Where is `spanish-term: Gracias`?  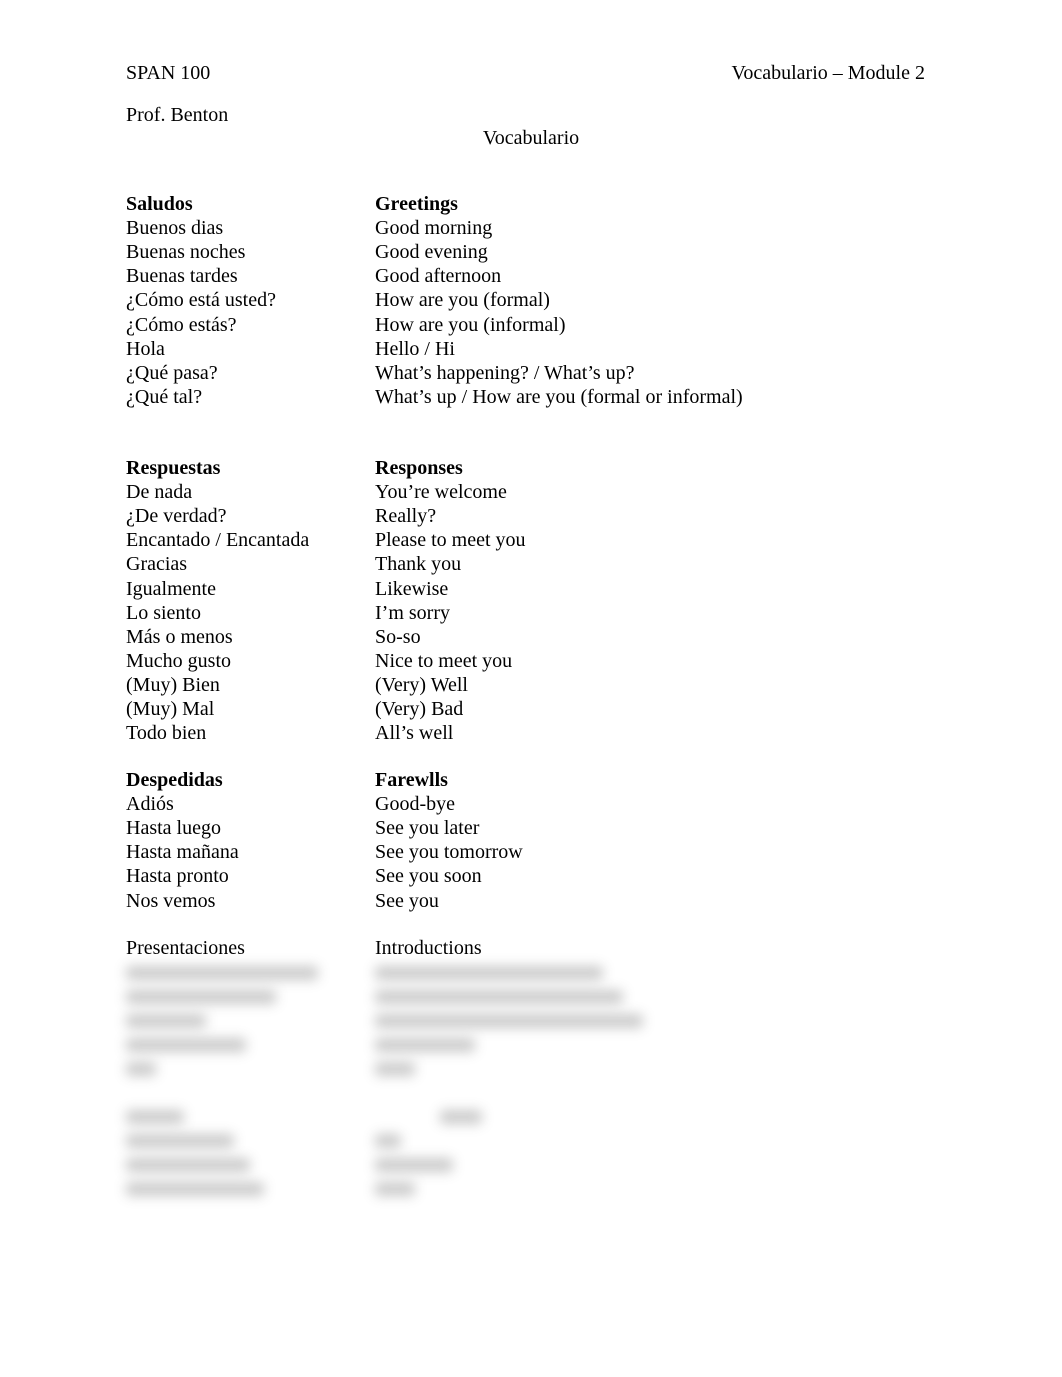 spanish-term: Gracias is located at coordinates (157, 564).